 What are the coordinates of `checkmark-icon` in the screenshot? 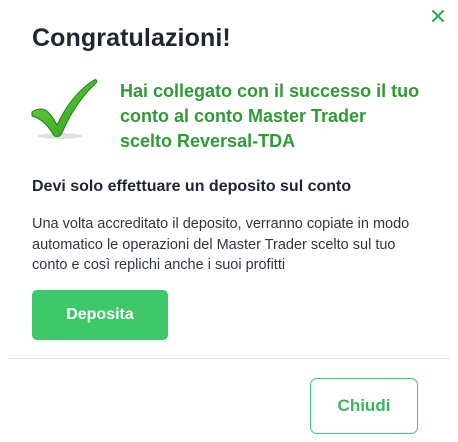 It's located at (64, 109).